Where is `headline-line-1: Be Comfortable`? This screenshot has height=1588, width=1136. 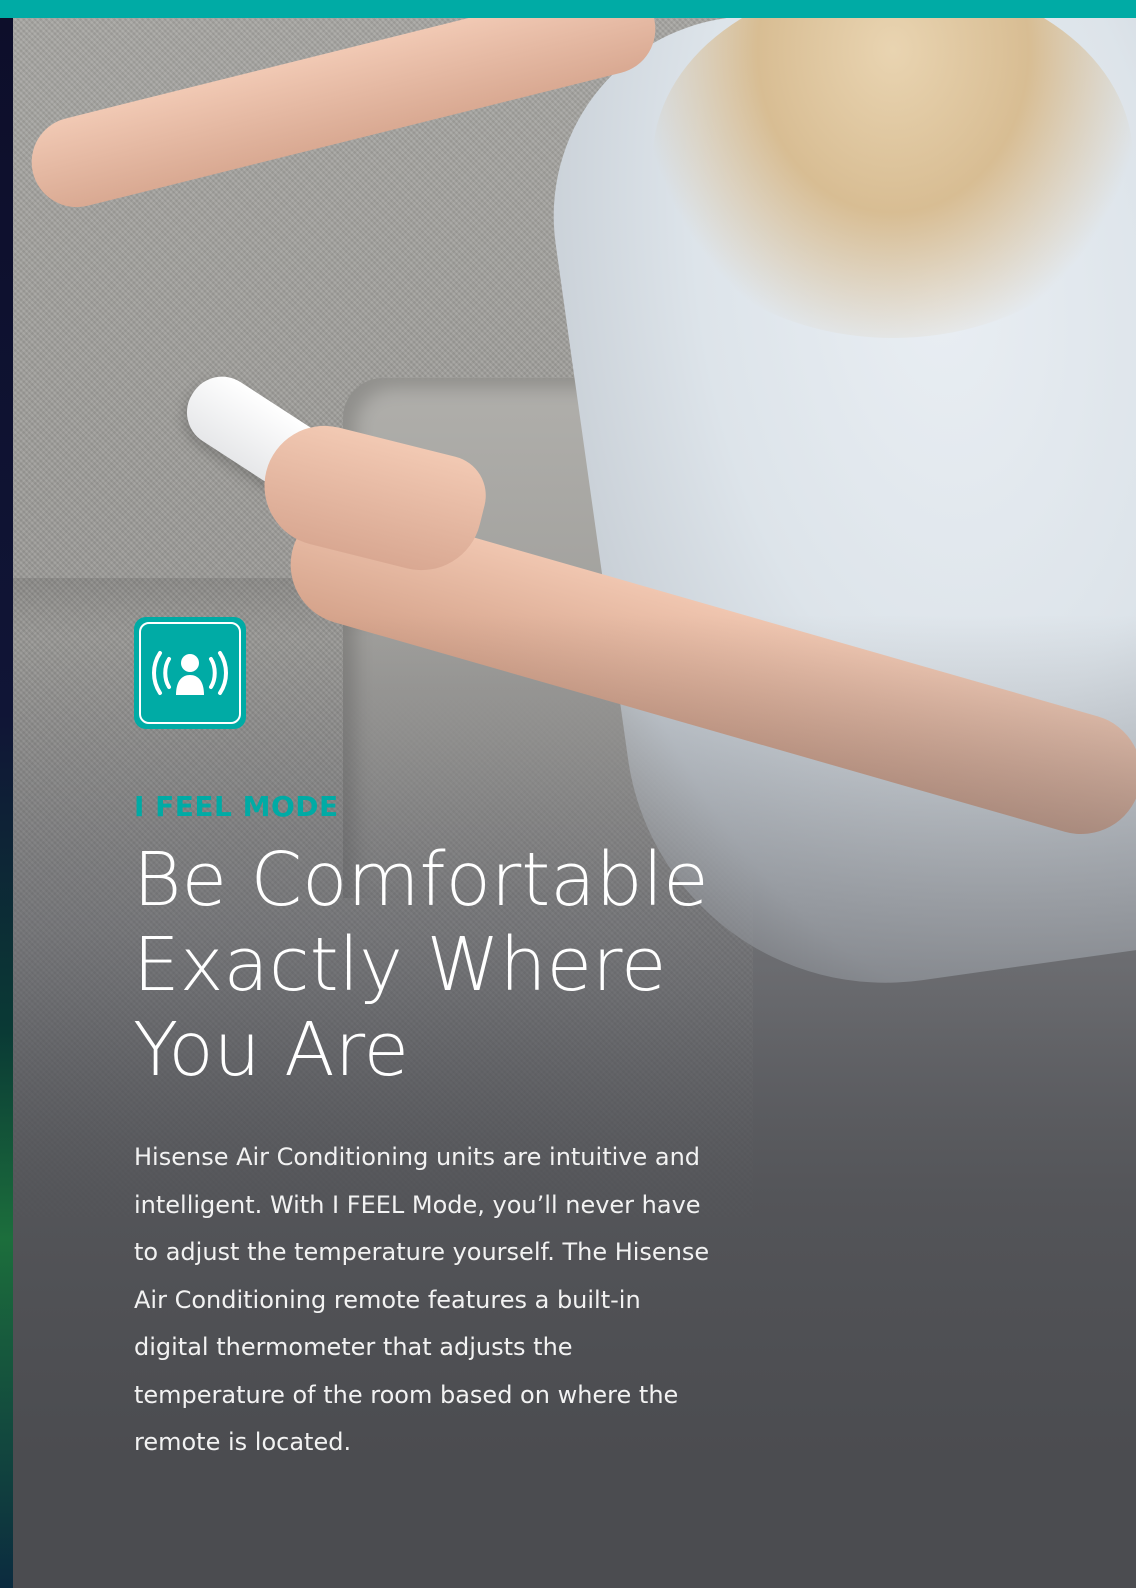 headline-line-1: Be Comfortable is located at coordinates (421, 880).